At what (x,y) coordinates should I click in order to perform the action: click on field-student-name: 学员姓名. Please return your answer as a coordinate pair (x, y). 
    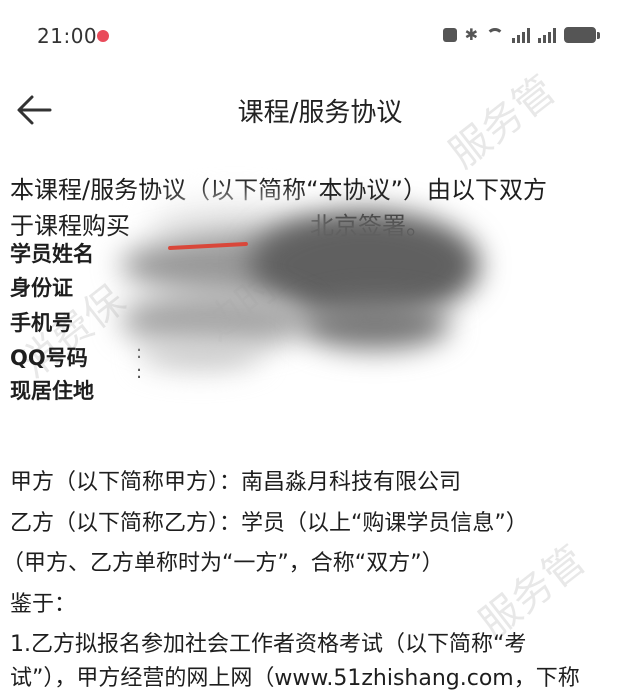
    Looking at the image, I should click on (52, 254).